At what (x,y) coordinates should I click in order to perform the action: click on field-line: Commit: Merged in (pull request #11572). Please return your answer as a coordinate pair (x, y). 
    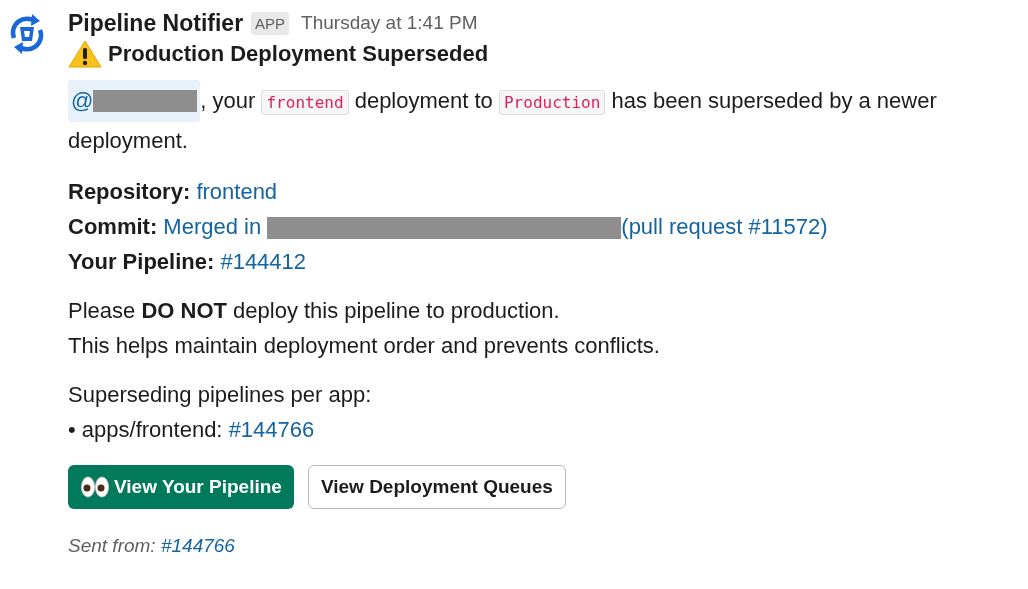
    Looking at the image, I should click on (448, 227).